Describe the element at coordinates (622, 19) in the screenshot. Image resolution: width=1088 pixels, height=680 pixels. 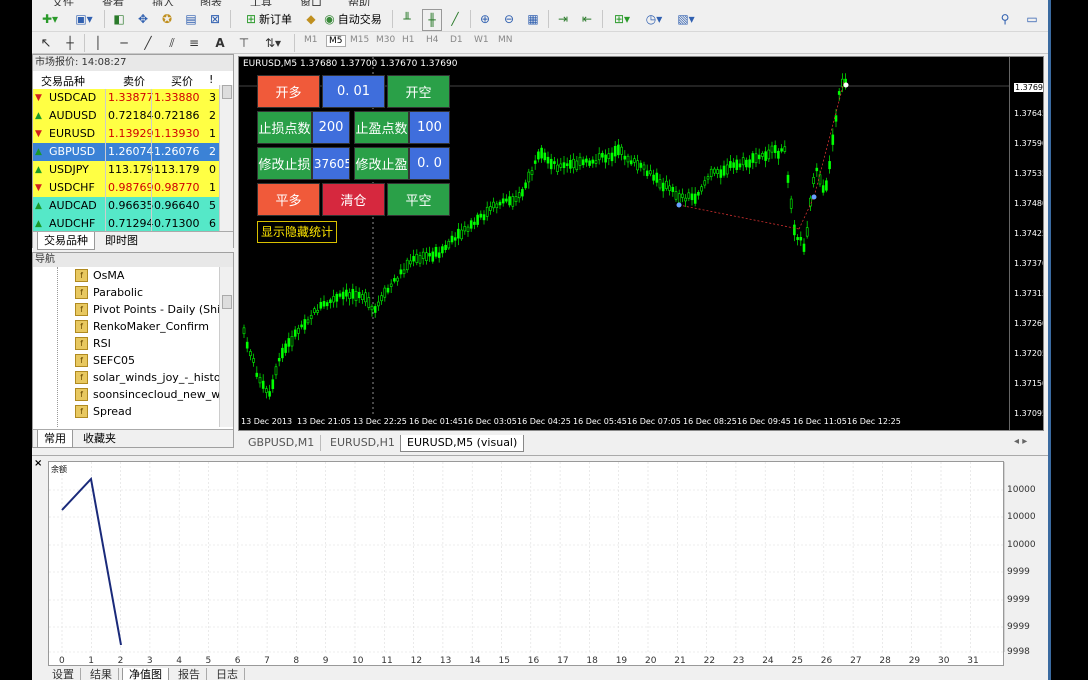
I see `indicators-icon: ⊞▾` at that location.